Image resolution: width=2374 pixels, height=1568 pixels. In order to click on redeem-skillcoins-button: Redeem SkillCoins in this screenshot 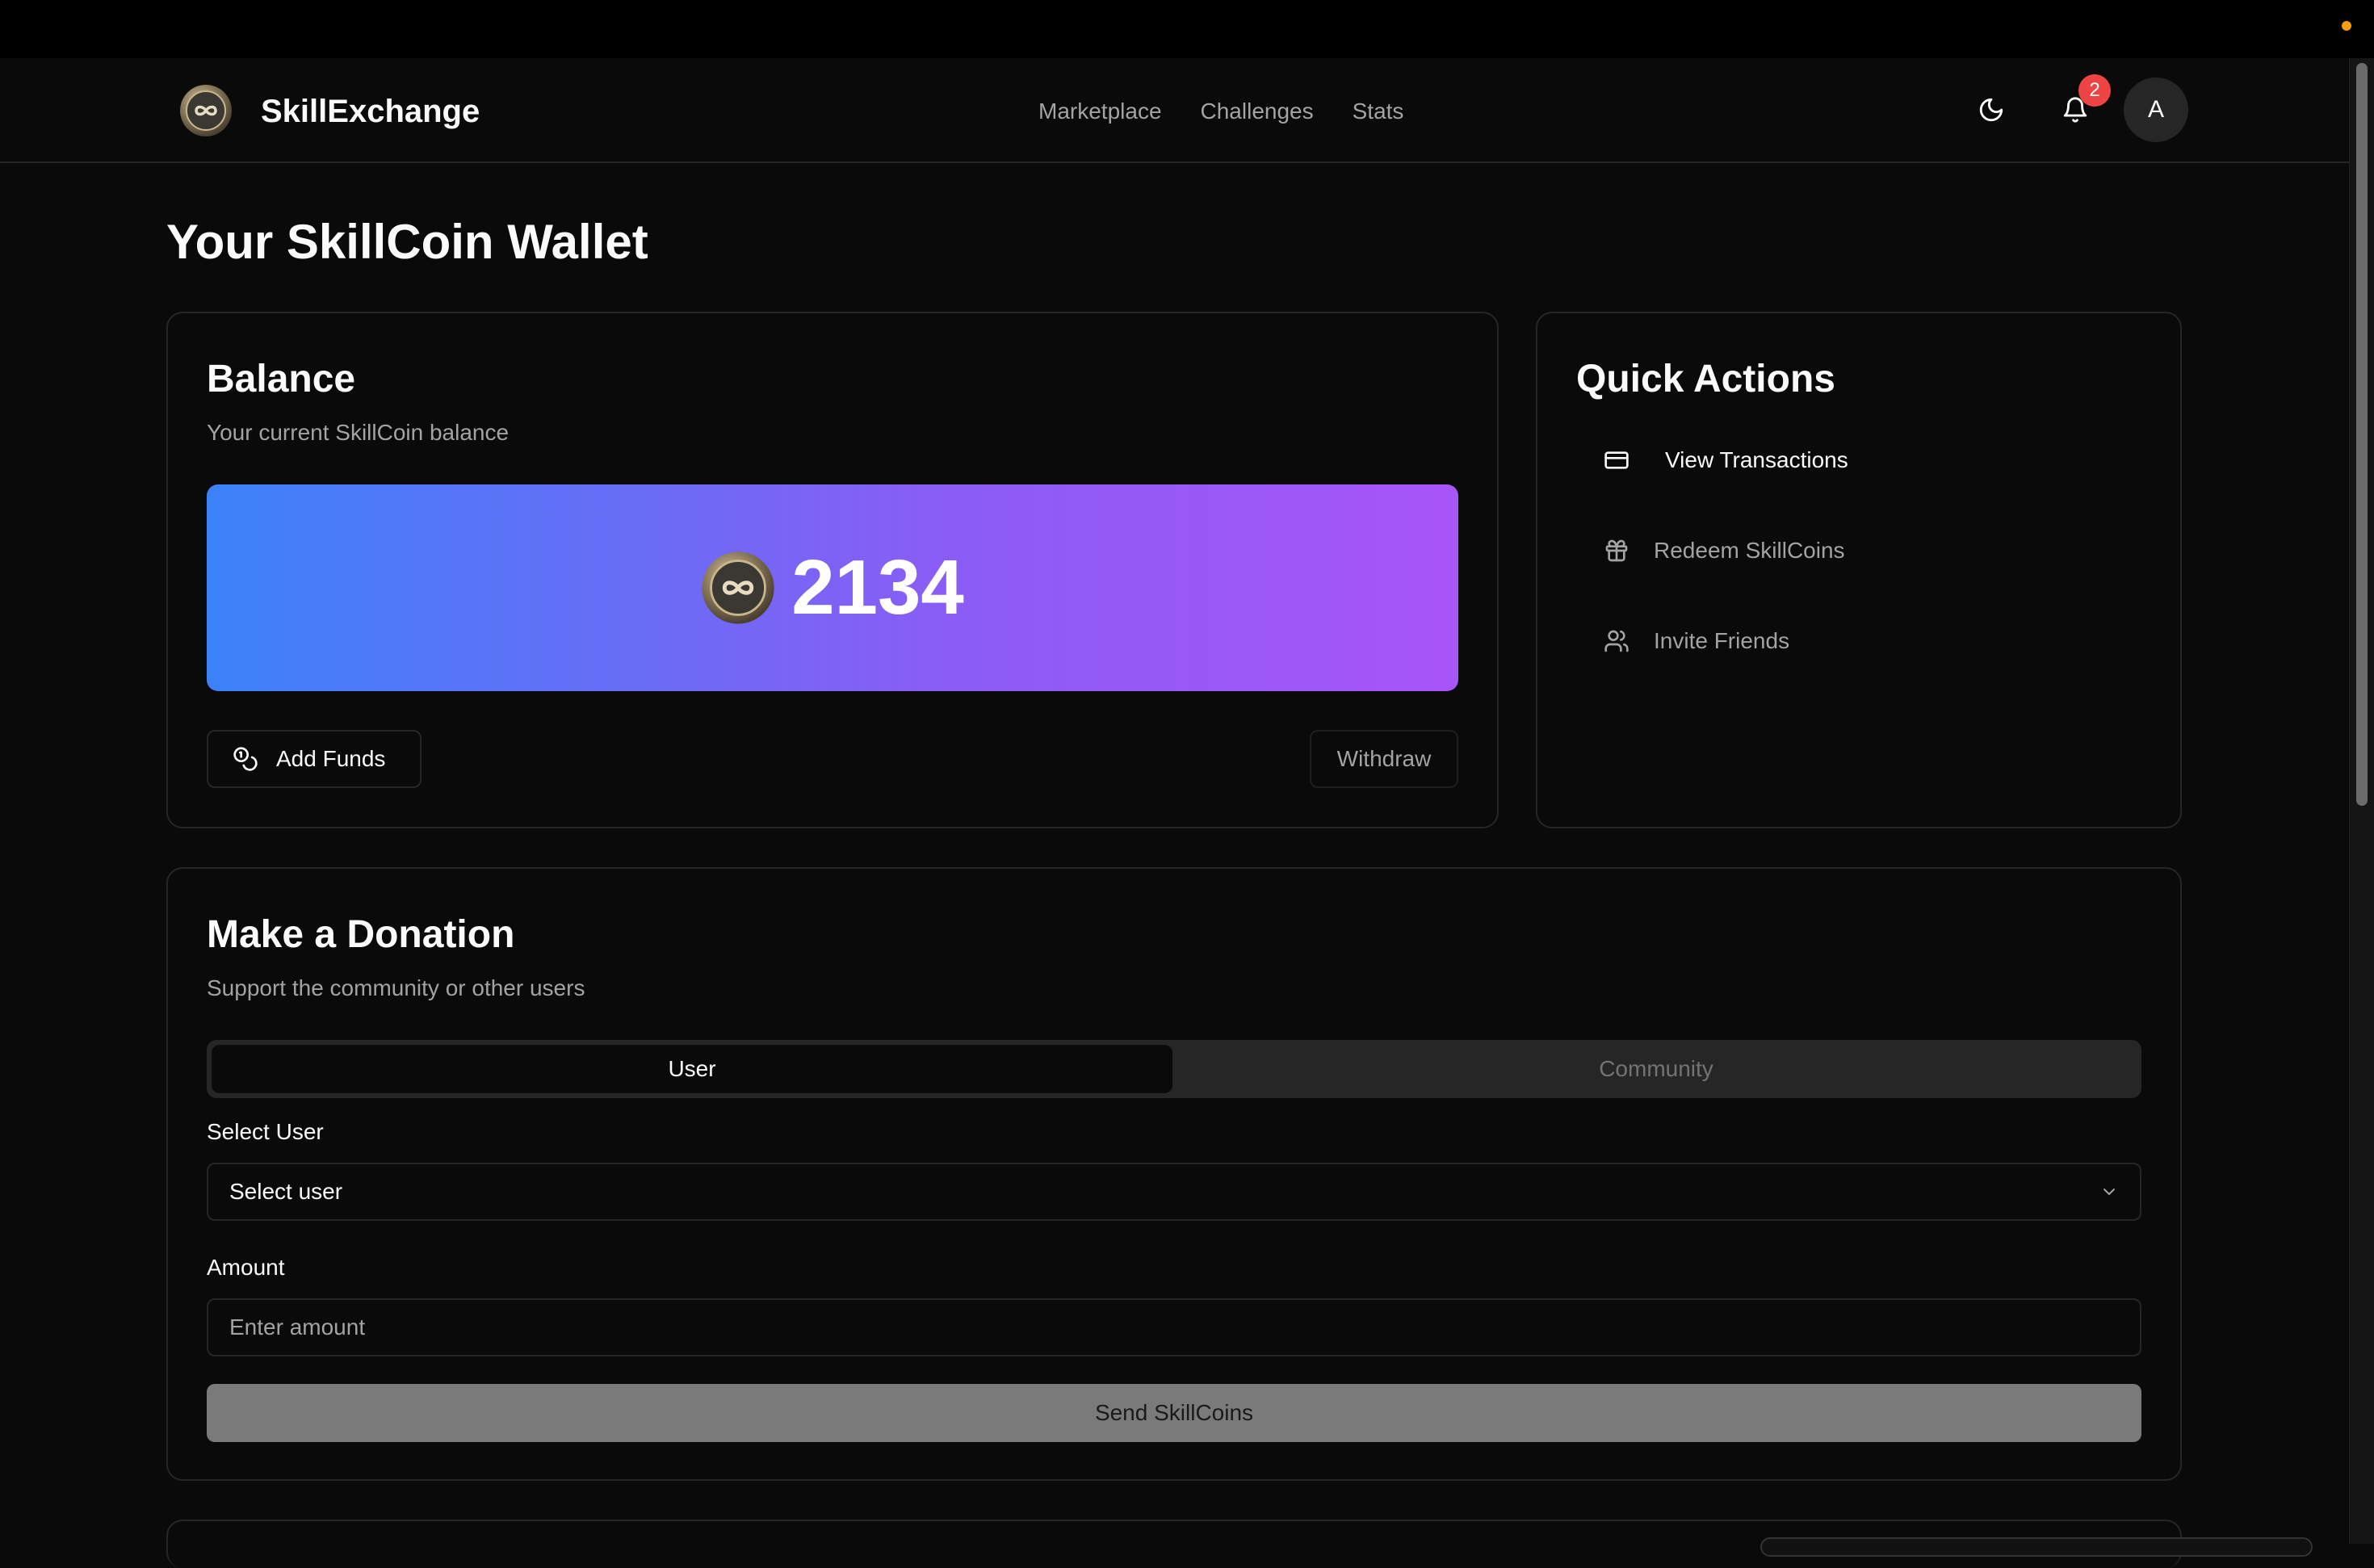, I will do `click(1724, 550)`.